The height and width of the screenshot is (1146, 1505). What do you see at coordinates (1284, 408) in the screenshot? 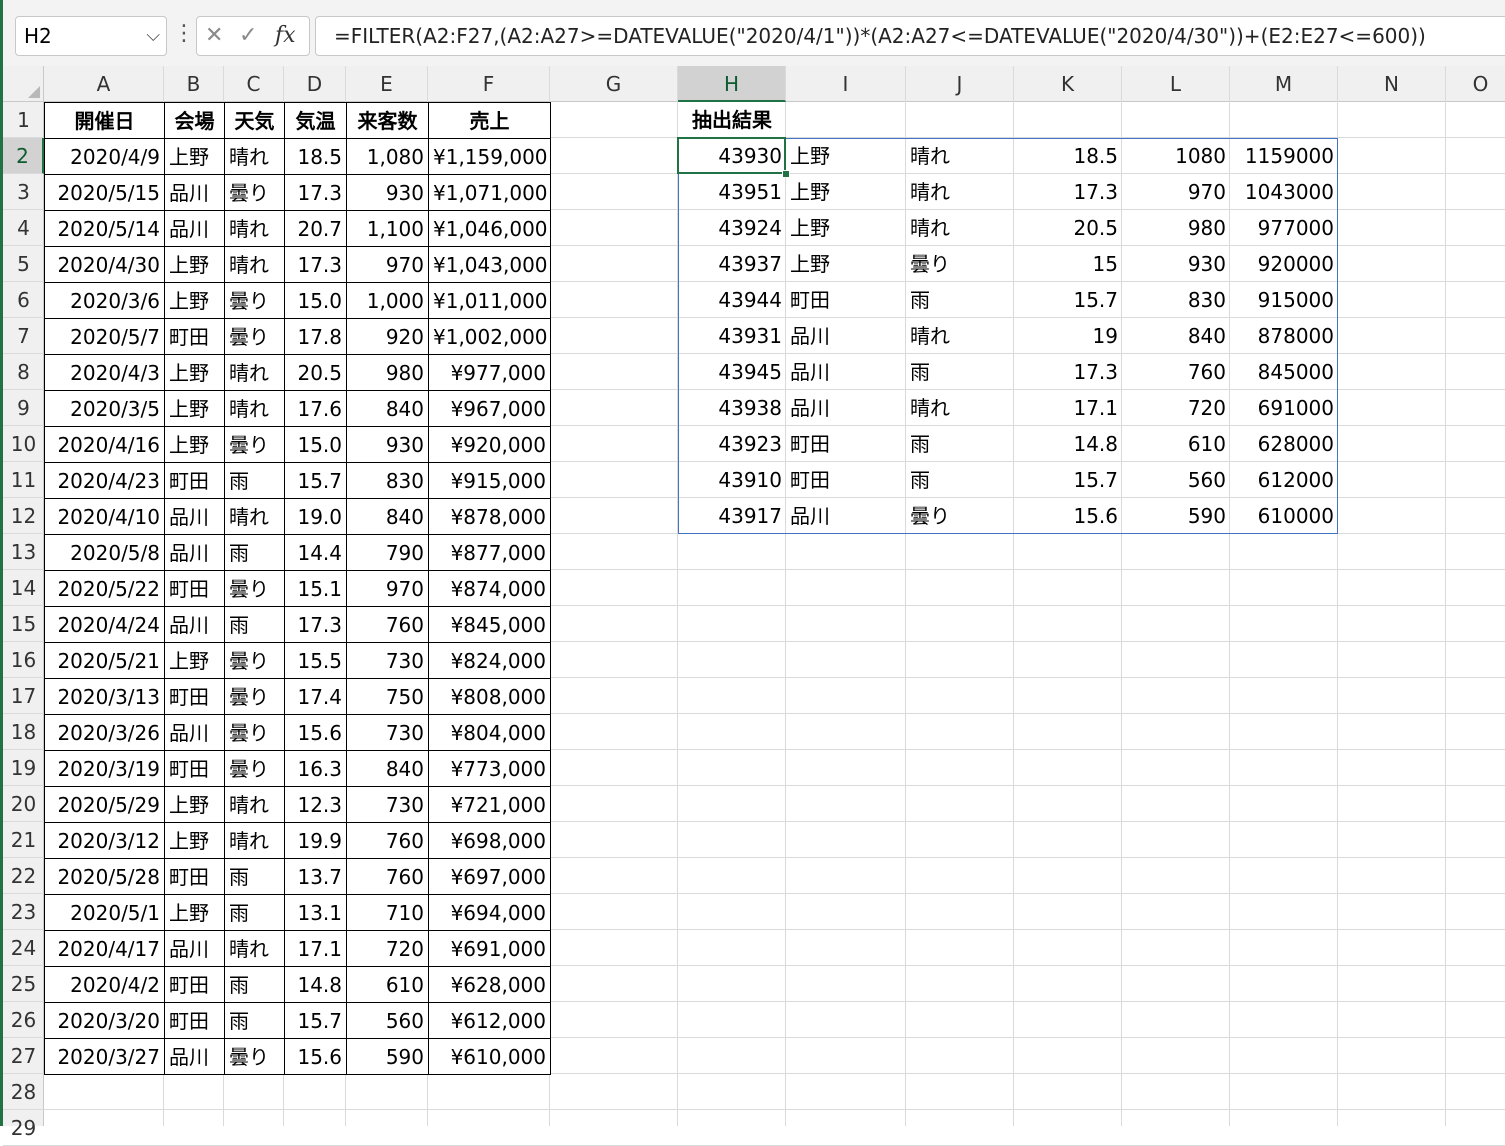
I see `result-cell: 691000` at bounding box center [1284, 408].